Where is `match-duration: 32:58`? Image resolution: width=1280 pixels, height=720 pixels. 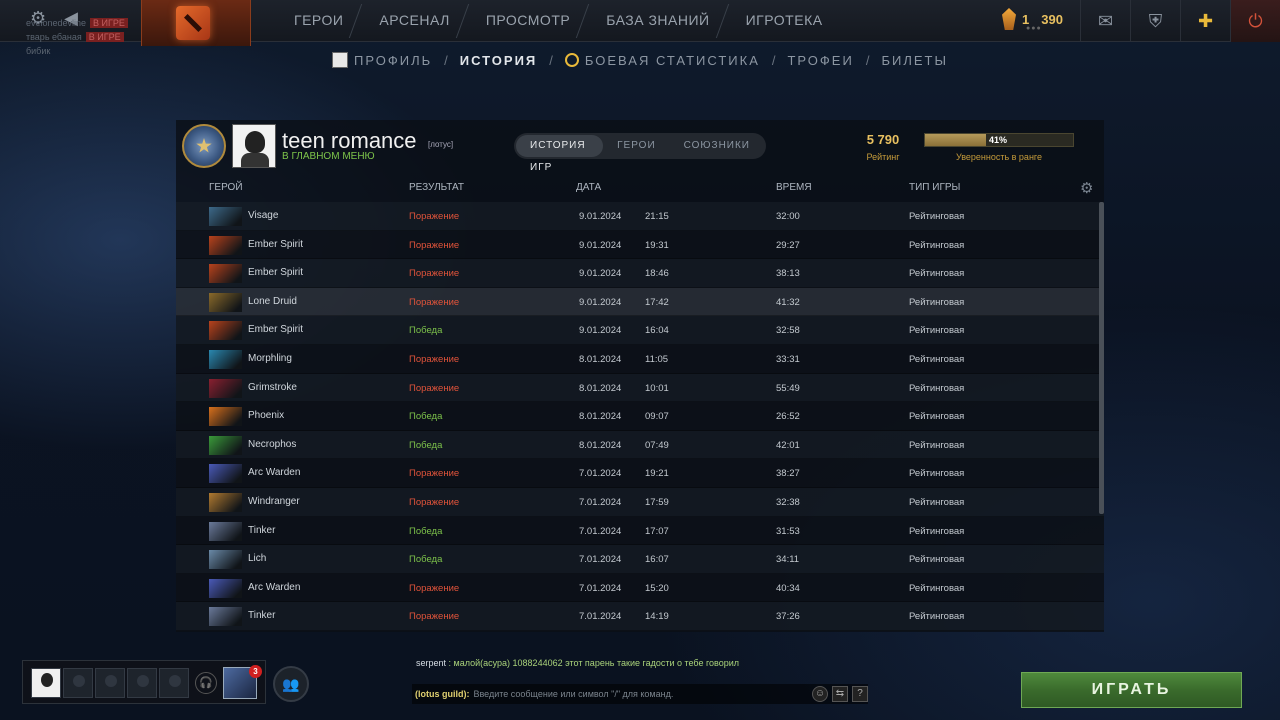
match-duration: 32:58 is located at coordinates (788, 331).